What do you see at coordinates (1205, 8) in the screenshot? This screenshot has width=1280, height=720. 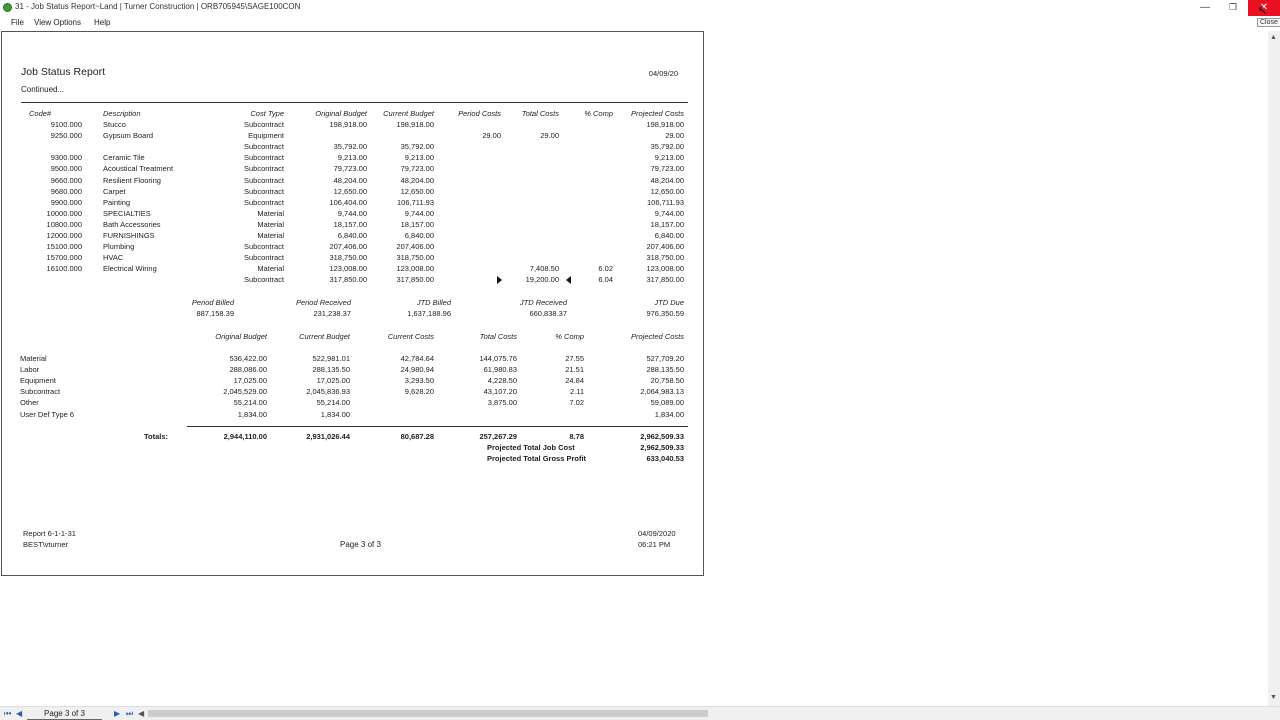 I see `minimize-icon: —` at bounding box center [1205, 8].